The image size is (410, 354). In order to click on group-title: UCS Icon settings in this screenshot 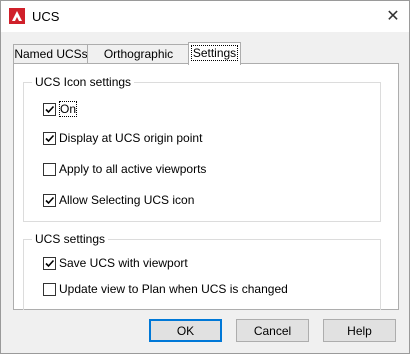, I will do `click(83, 82)`.